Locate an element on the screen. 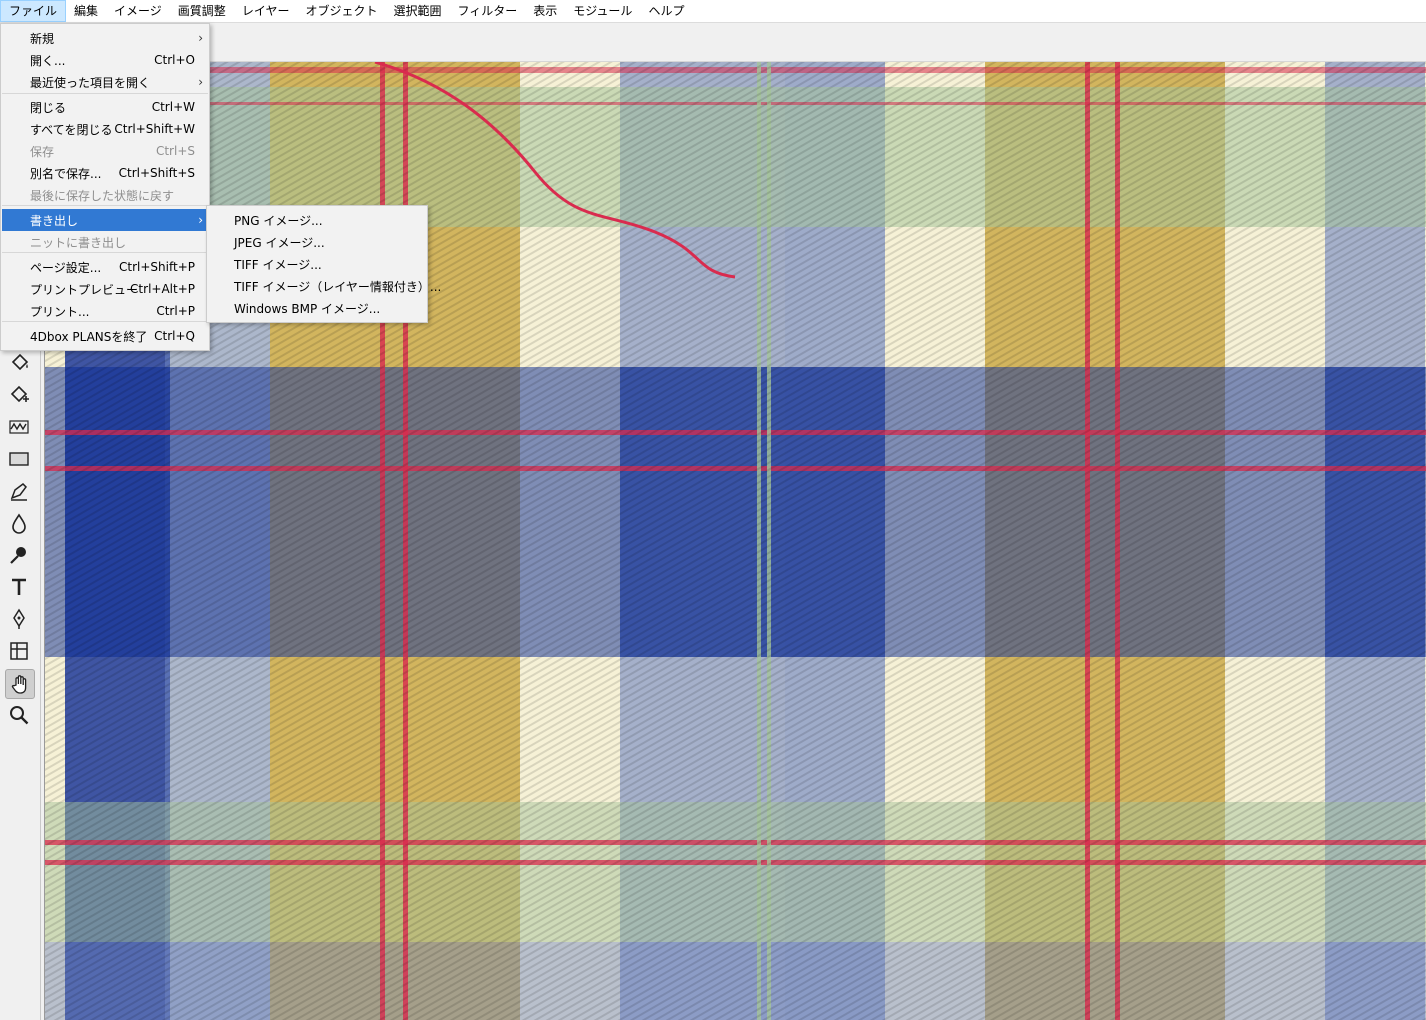 Image resolution: width=1426 pixels, height=1020 pixels. text-icon is located at coordinates (19, 586).